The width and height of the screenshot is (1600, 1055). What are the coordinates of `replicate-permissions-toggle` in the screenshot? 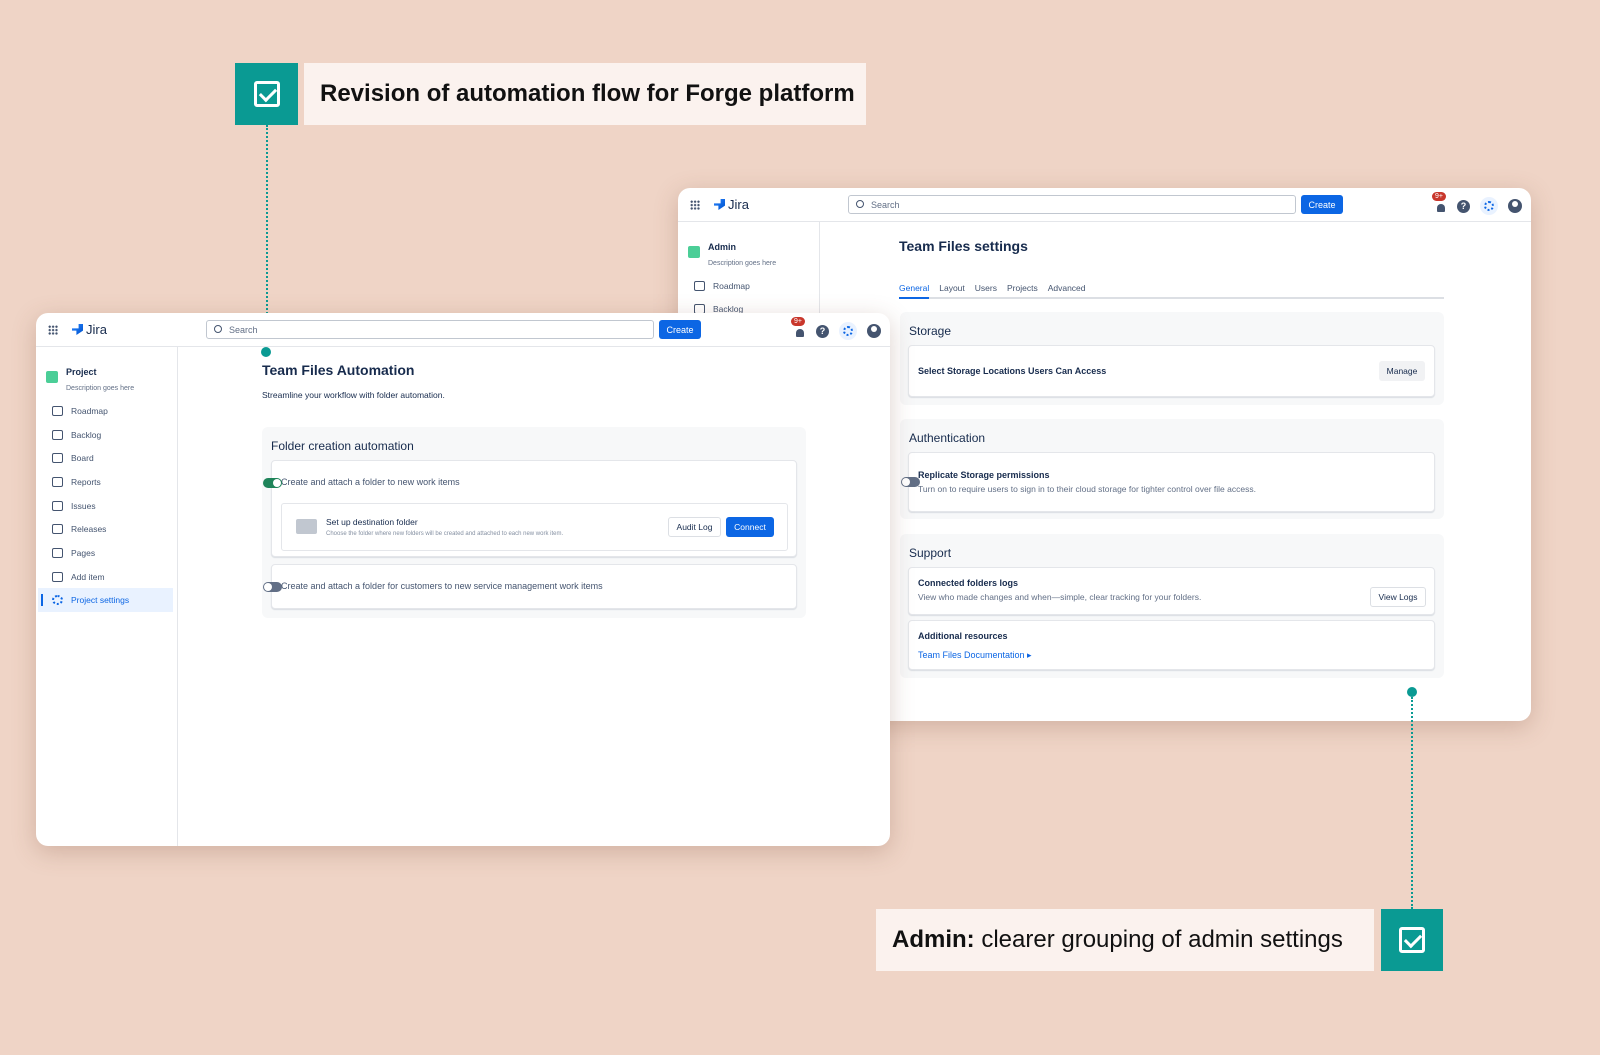 It's located at (910, 482).